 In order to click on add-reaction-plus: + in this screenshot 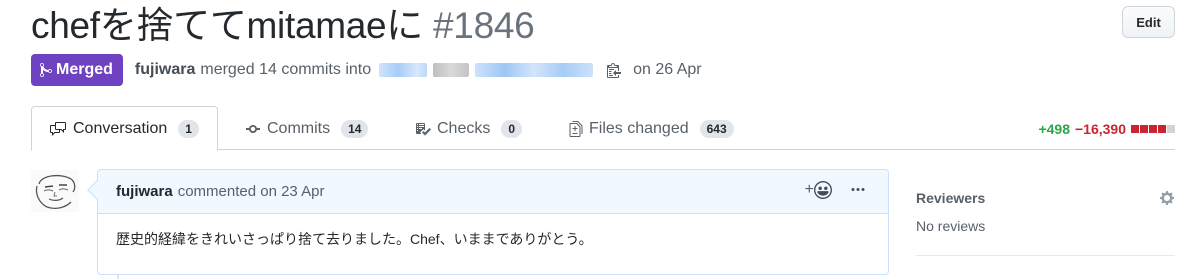, I will do `click(809, 189)`.